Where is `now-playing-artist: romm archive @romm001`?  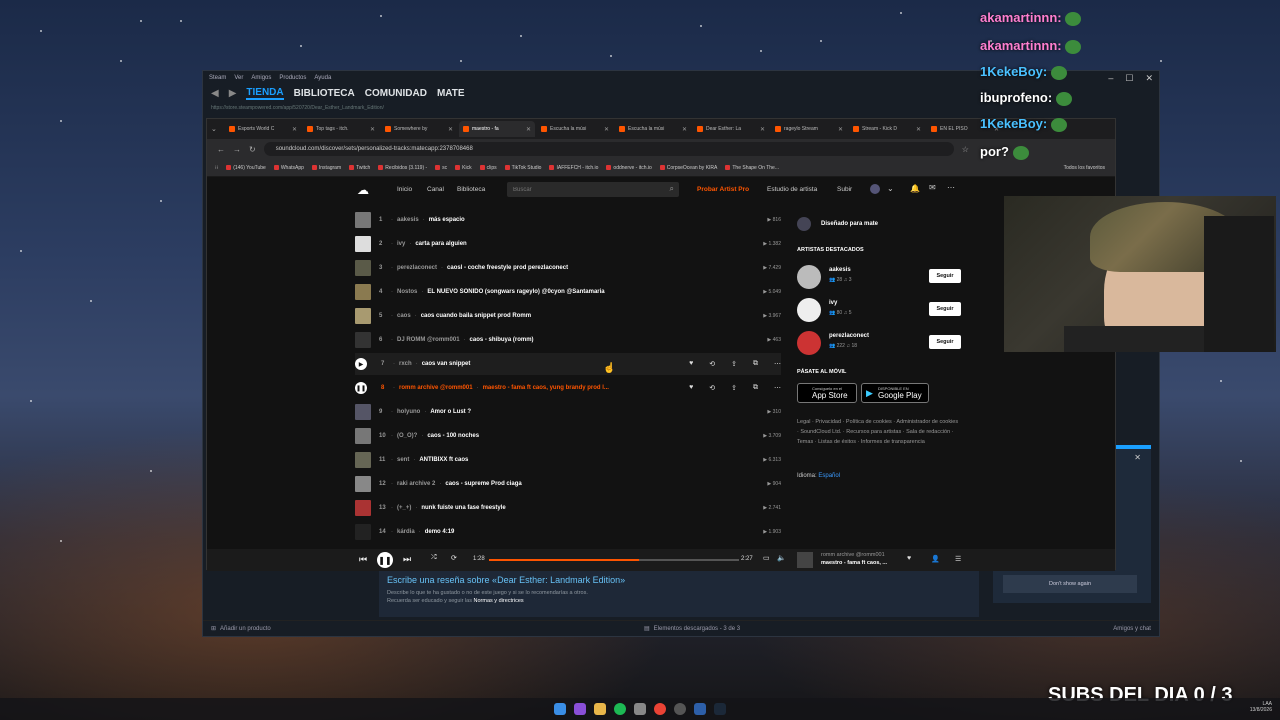 now-playing-artist: romm archive @romm001 is located at coordinates (853, 555).